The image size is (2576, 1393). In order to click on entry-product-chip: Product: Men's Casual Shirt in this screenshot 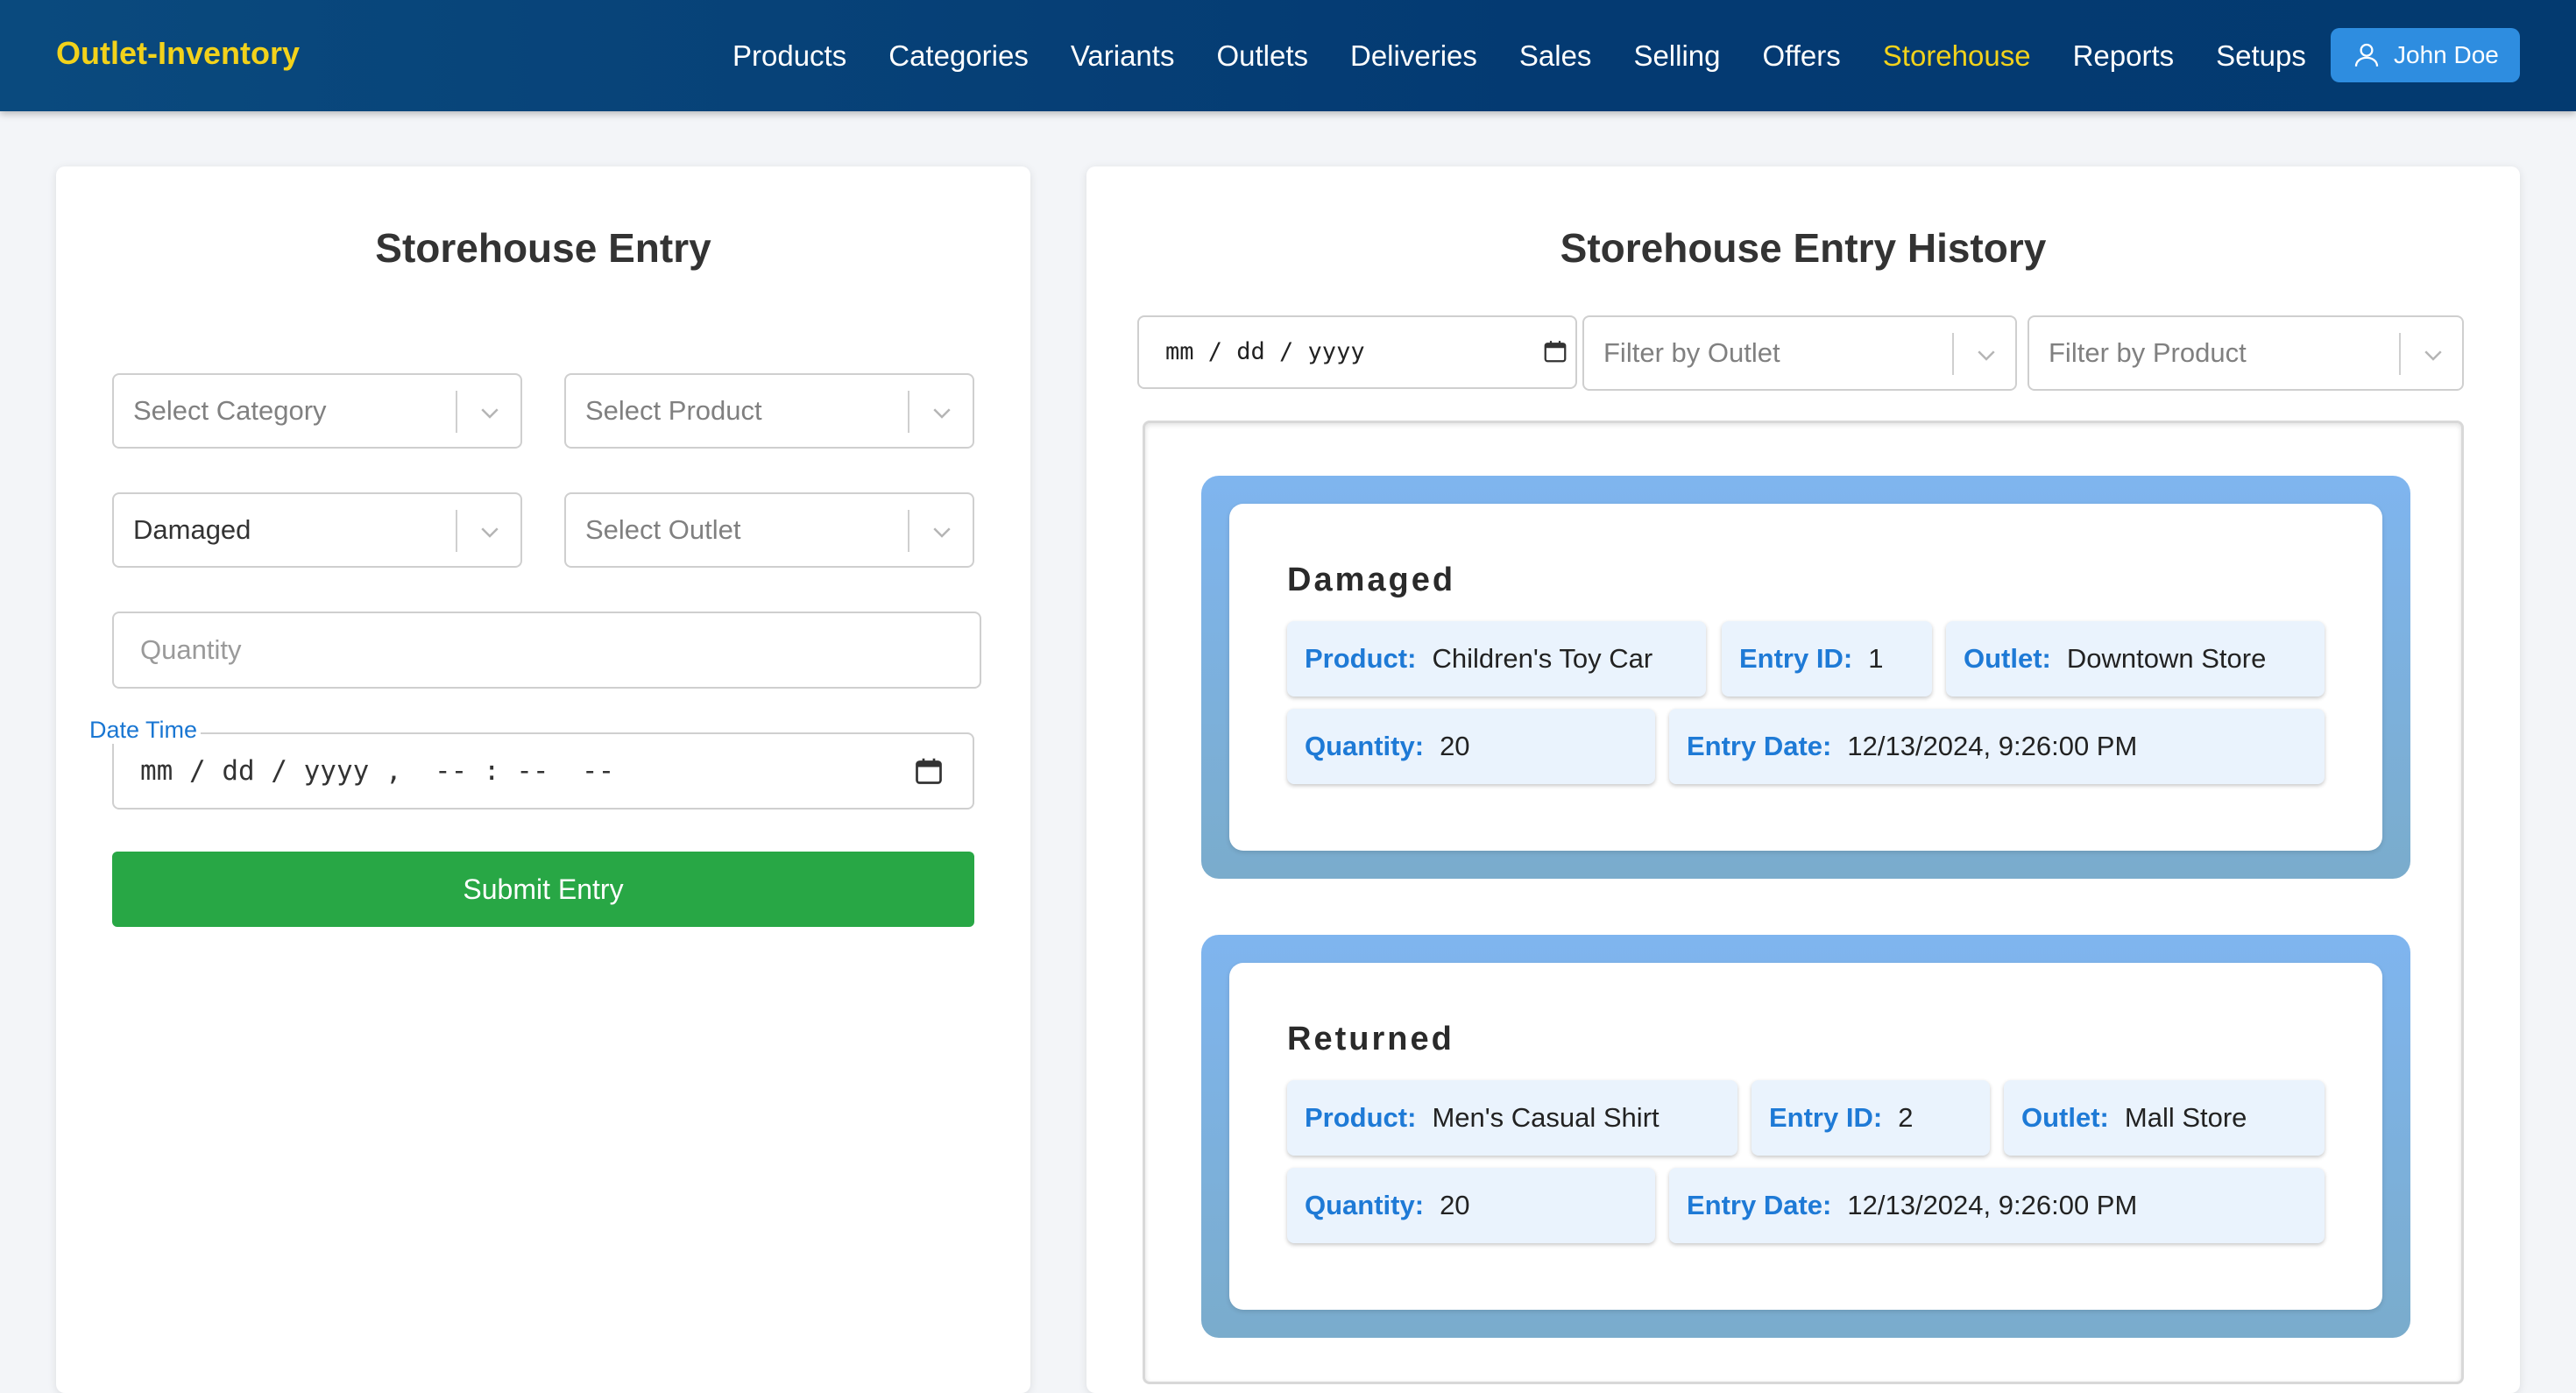, I will do `click(1512, 1118)`.